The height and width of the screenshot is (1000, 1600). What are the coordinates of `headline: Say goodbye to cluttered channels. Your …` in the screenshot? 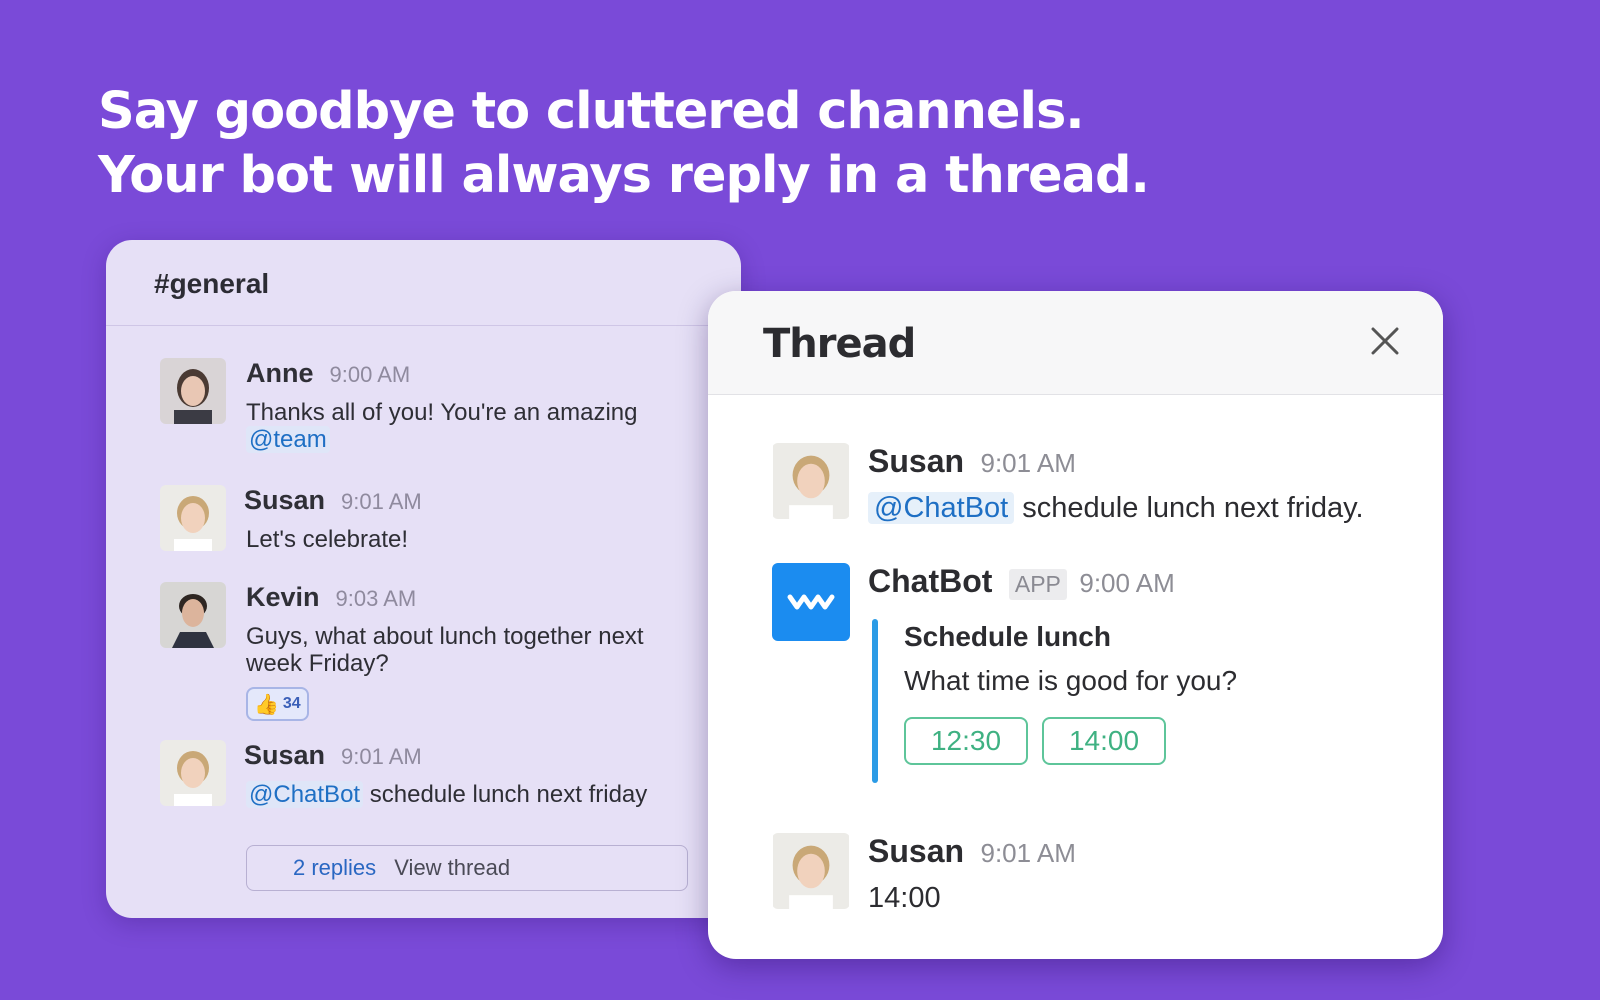 It's located at (624, 144).